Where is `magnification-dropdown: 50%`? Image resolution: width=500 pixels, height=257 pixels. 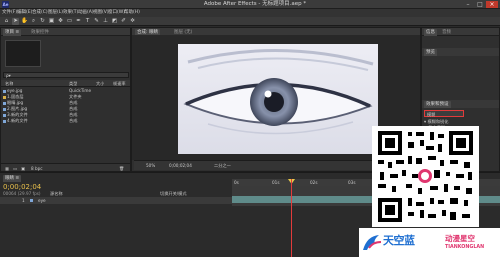
magnification-dropdown: 50% is located at coordinates (150, 165).